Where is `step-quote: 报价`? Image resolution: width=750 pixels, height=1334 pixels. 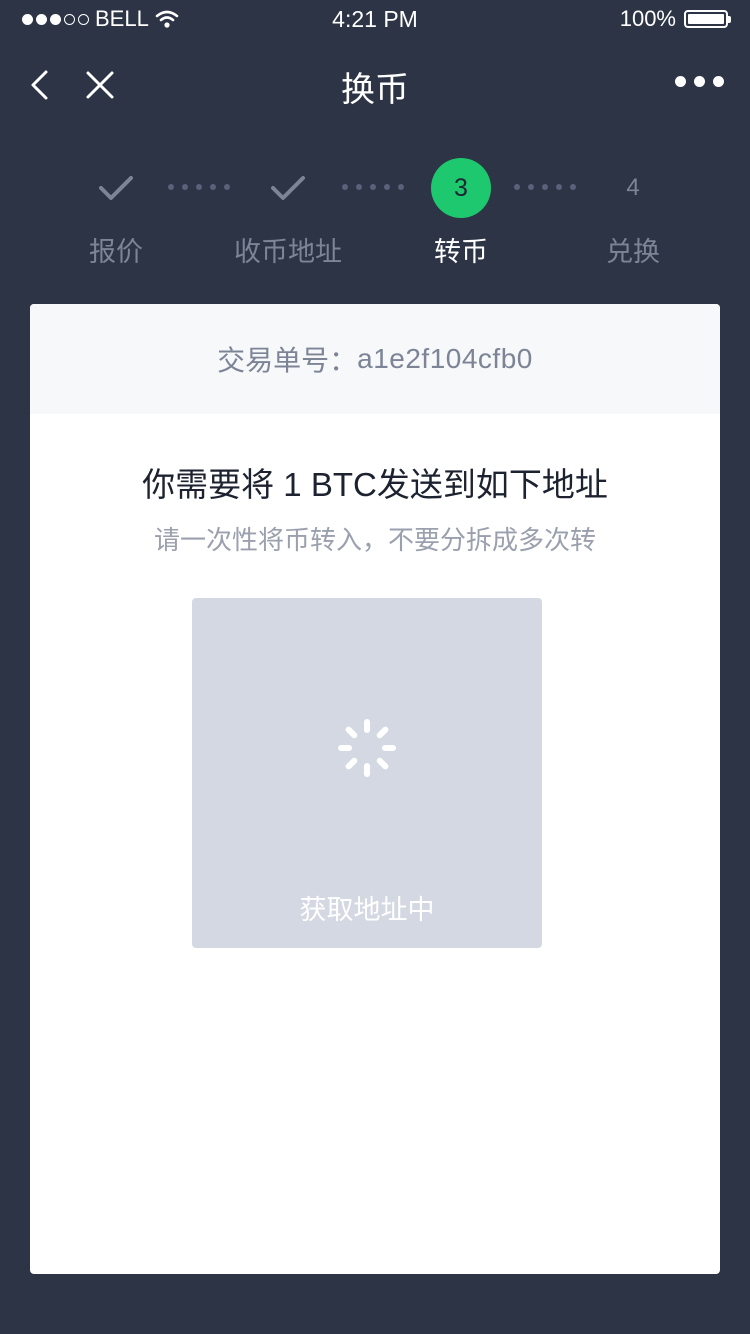 step-quote: 报价 is located at coordinates (116, 213).